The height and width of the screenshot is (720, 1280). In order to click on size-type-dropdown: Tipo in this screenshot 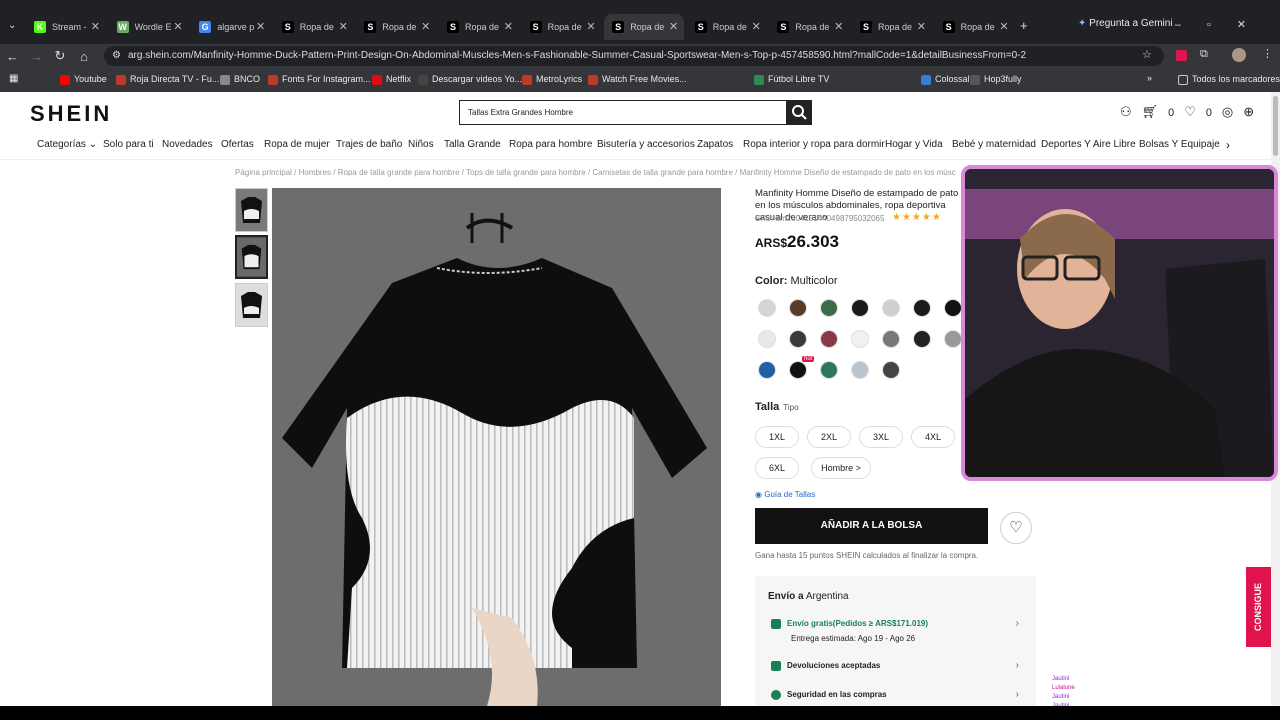, I will do `click(790, 407)`.